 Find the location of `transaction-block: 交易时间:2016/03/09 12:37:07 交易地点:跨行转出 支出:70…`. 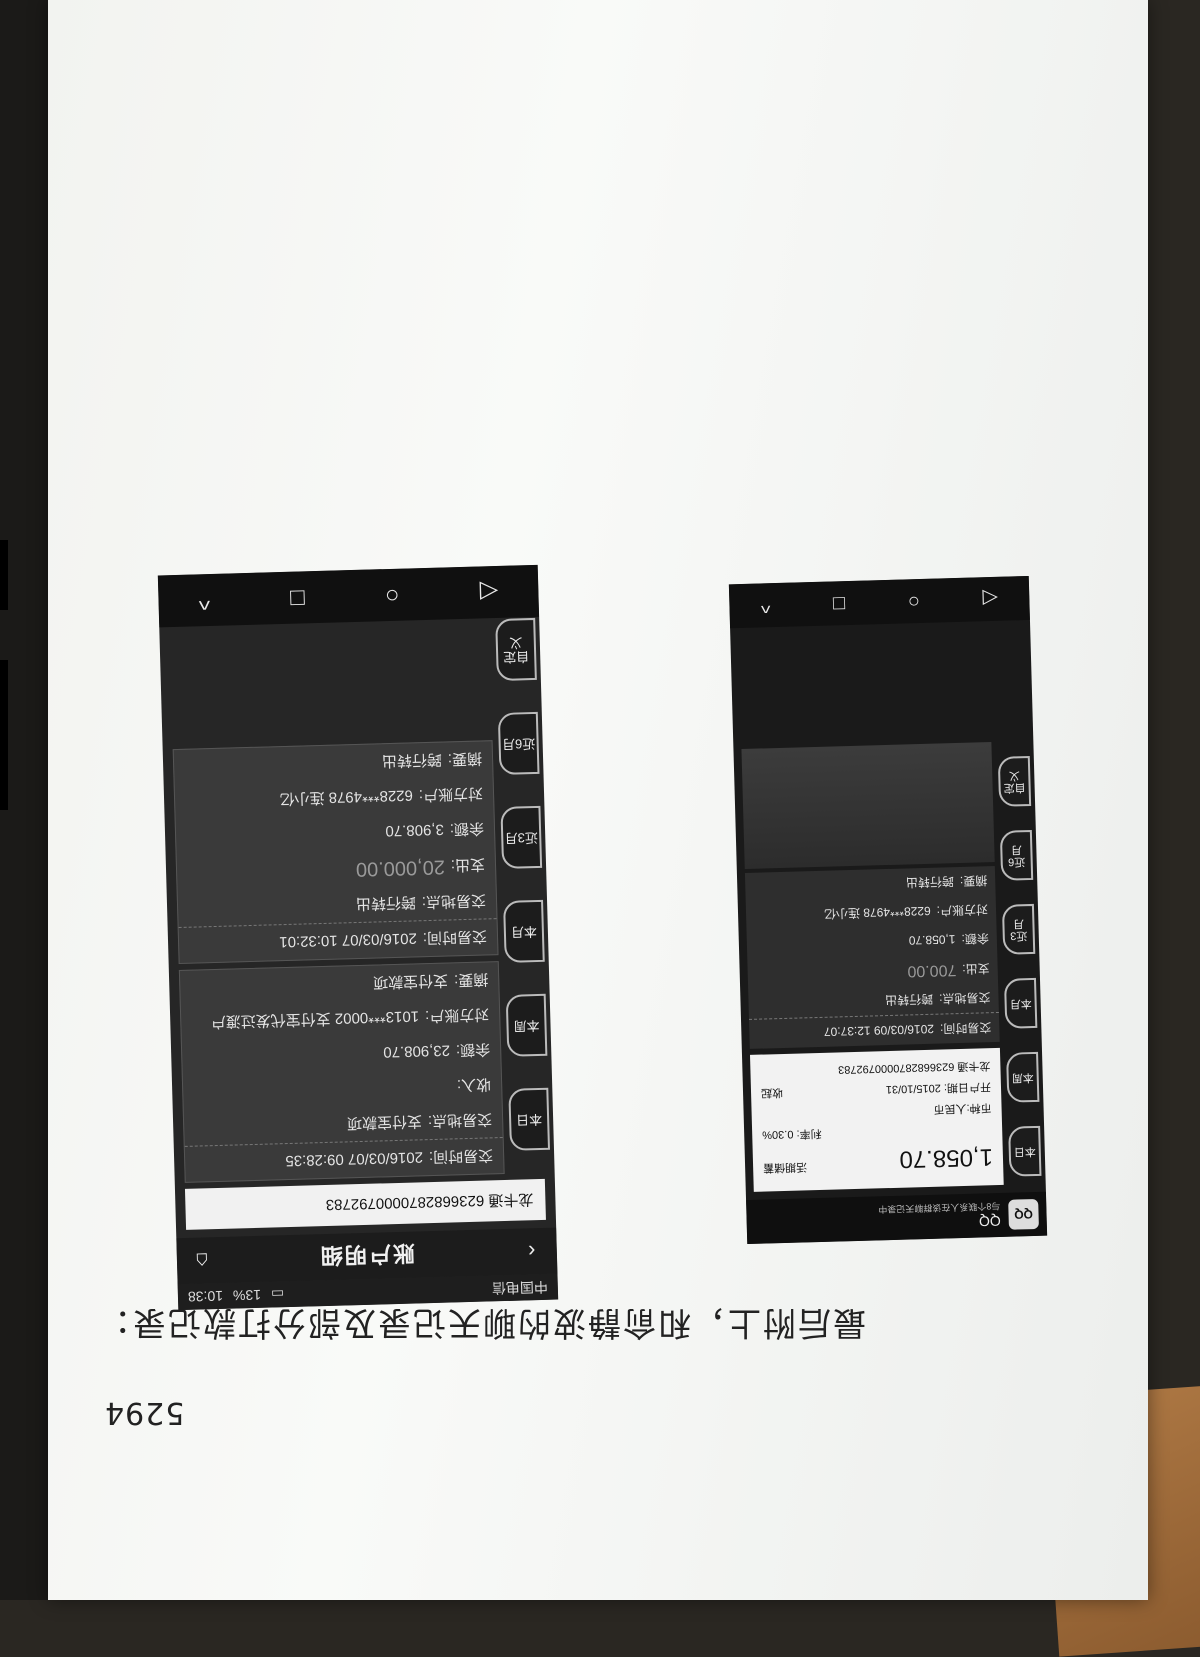

transaction-block: 交易时间:2016/03/09 12:37:07 交易地点:跨行转出 支出:70… is located at coordinates (872, 957).